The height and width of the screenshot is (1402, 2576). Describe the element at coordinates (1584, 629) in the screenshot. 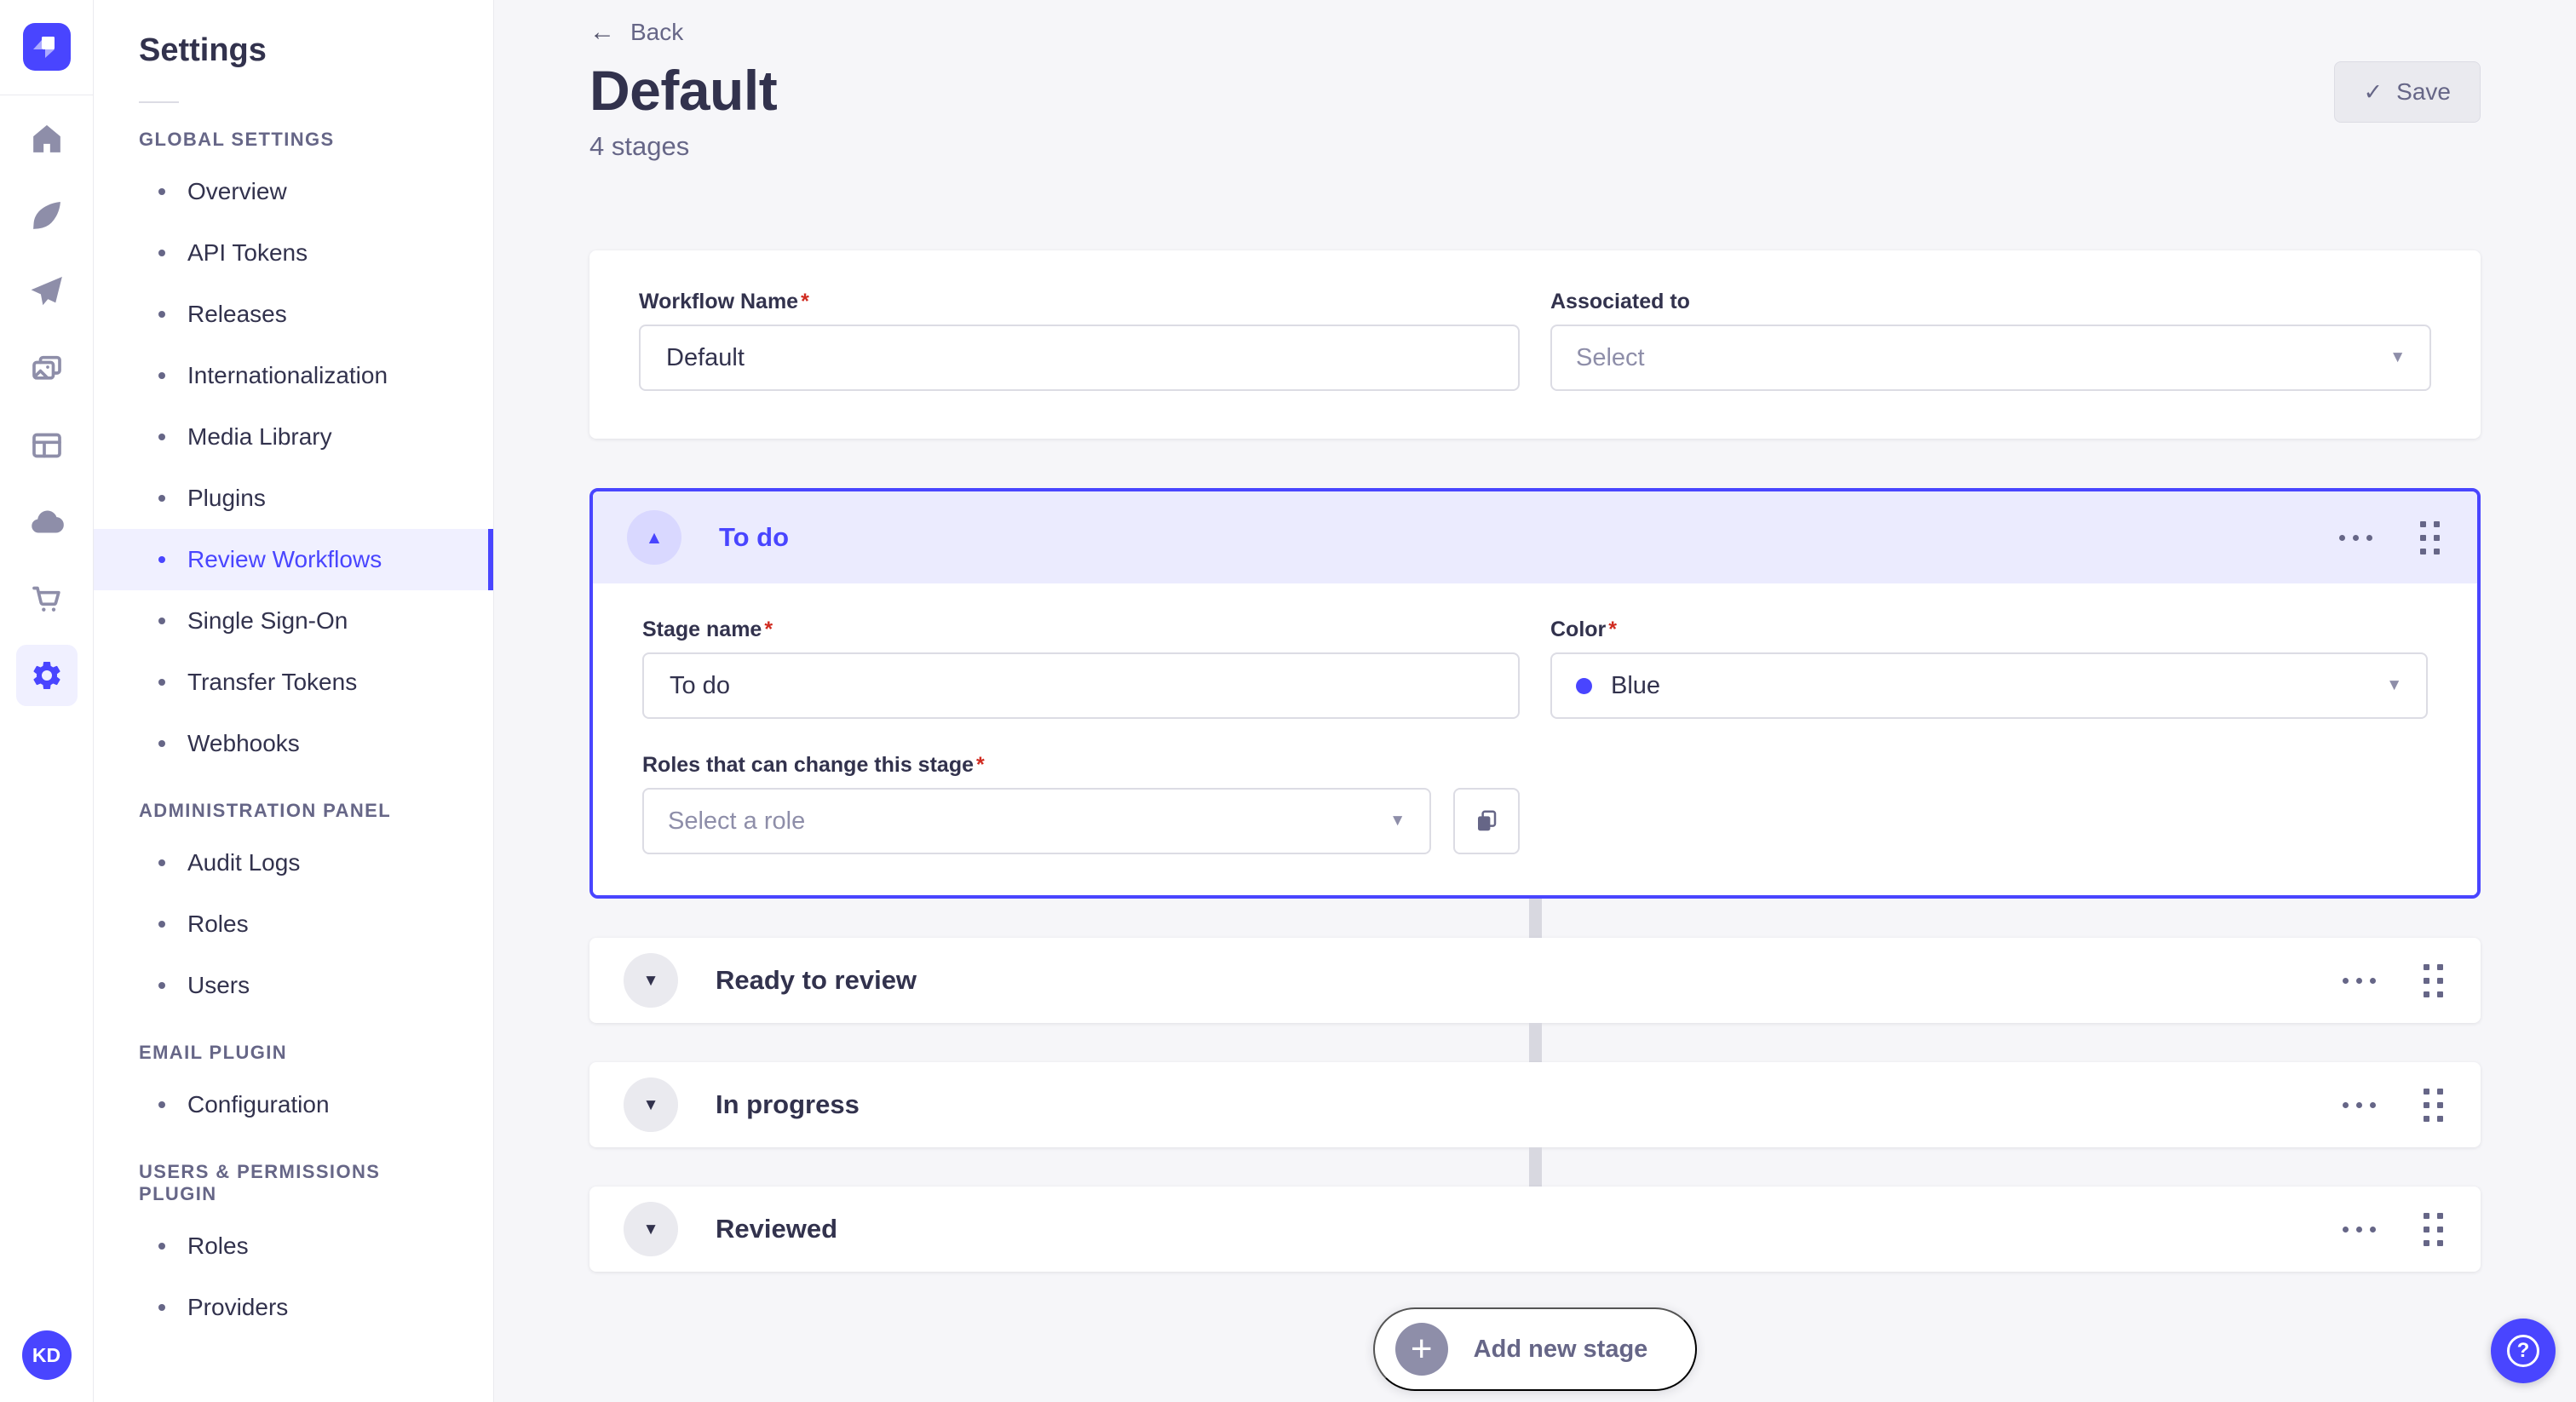

I see `stage-color-label: Color *` at that location.